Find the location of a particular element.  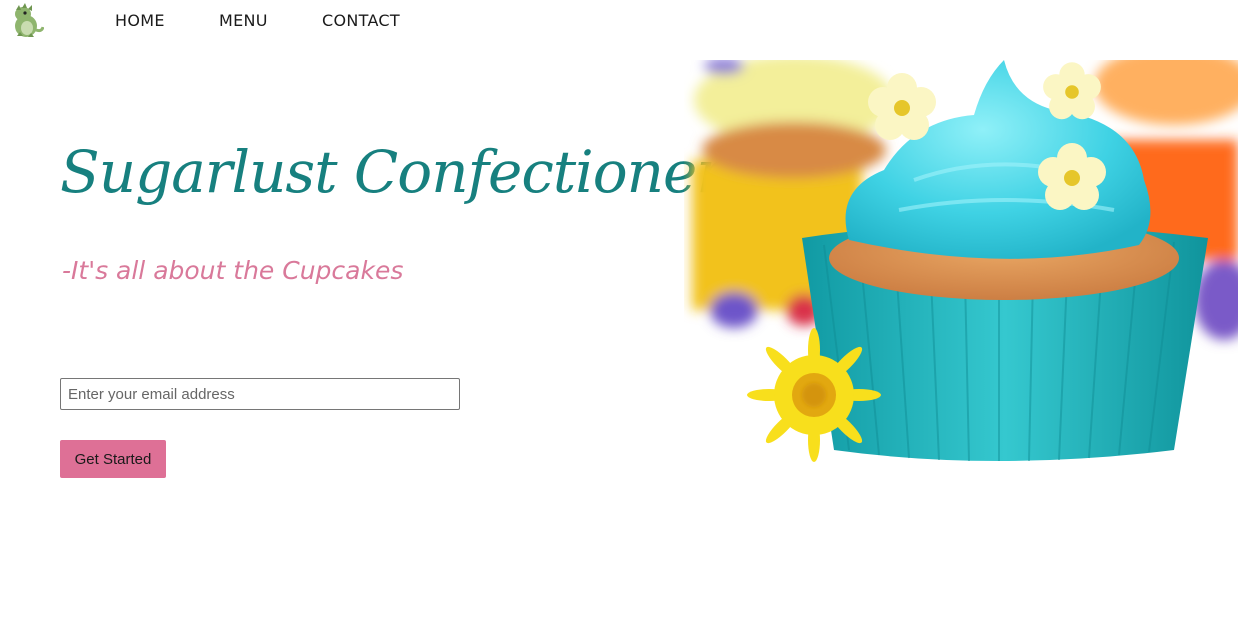

nav-menu-link: MENU is located at coordinates (243, 20).